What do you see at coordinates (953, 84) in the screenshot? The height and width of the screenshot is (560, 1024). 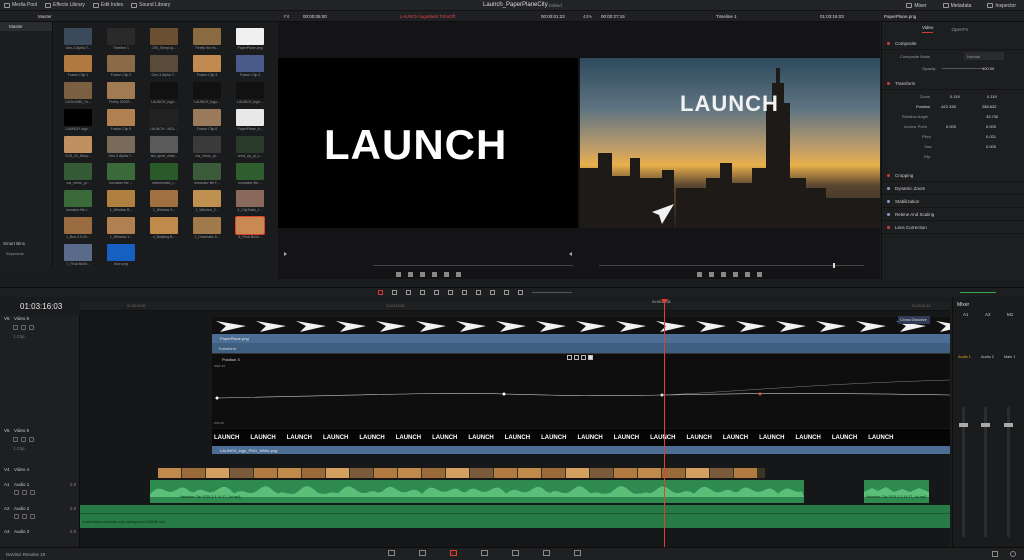 I see `section-transform: Transform` at bounding box center [953, 84].